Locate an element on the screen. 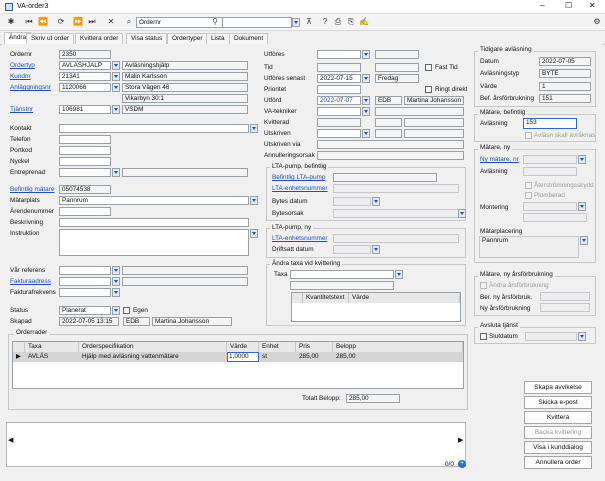 This screenshot has width=605, height=481. fakturafrekvens-field is located at coordinates (85, 292).